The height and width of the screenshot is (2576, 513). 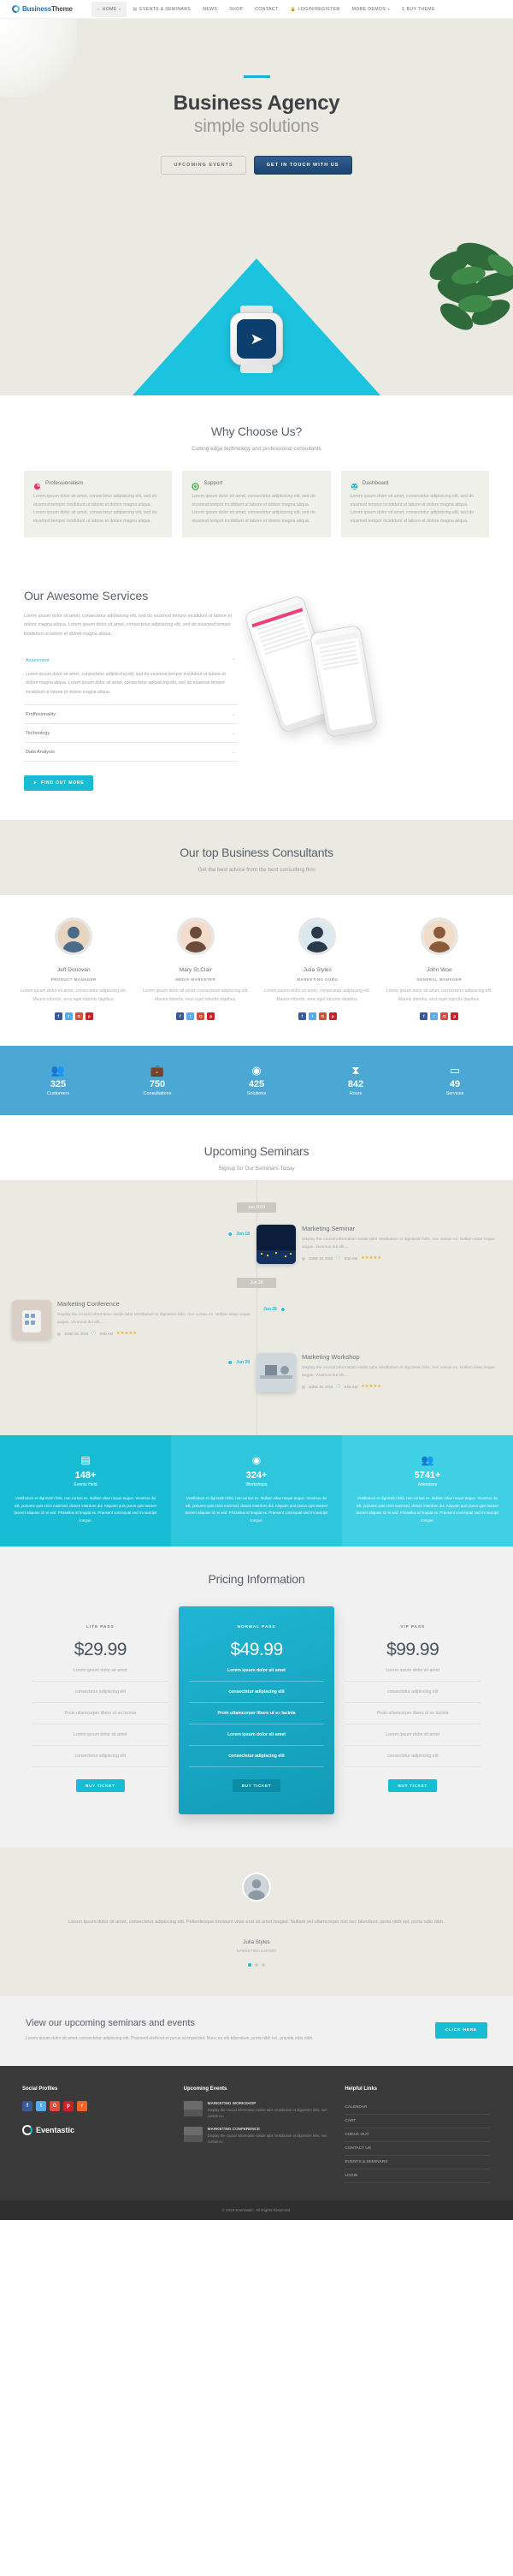 I want to click on footer-link: CART, so click(x=418, y=2121).